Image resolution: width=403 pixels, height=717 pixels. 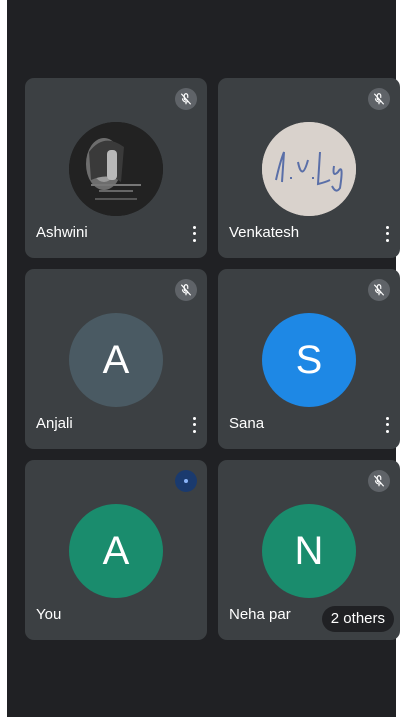 I want to click on participant-tile-you: A You, so click(x=116, y=550).